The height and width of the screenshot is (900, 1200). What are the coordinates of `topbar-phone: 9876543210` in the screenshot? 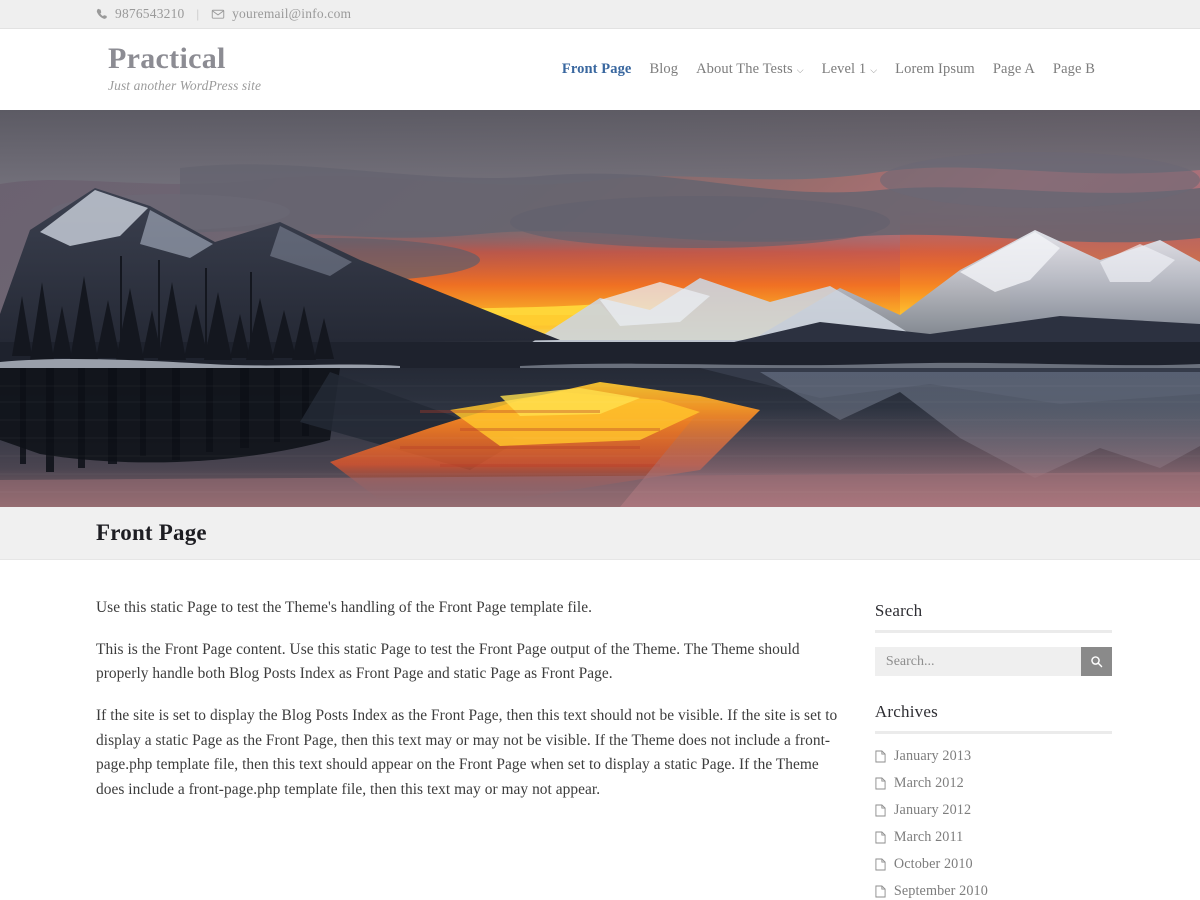 It's located at (140, 14).